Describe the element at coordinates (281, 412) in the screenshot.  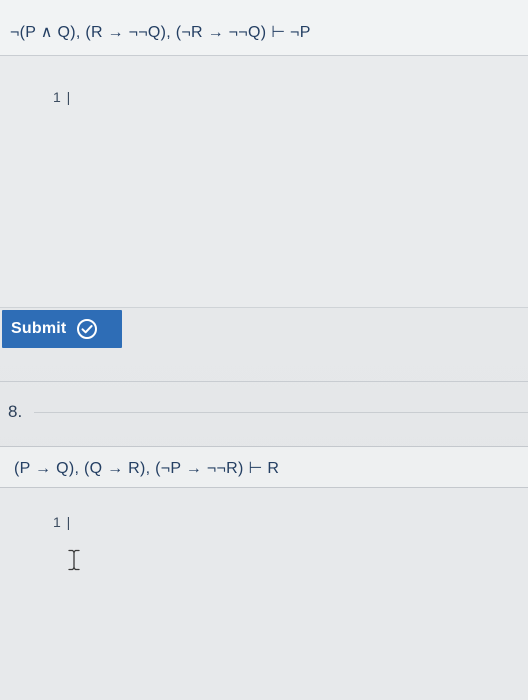
I see `problem-number-rule` at that location.